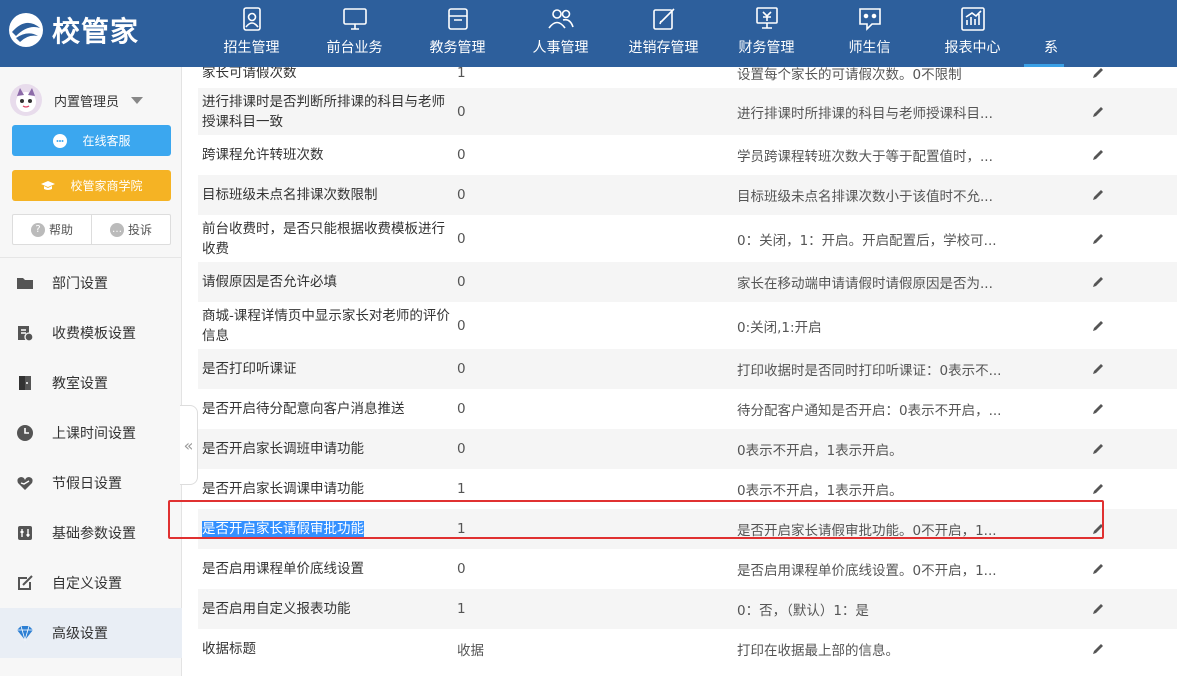 This screenshot has width=1177, height=676. What do you see at coordinates (91, 283) in the screenshot?
I see `sidebar-item-departments: 部门设置` at bounding box center [91, 283].